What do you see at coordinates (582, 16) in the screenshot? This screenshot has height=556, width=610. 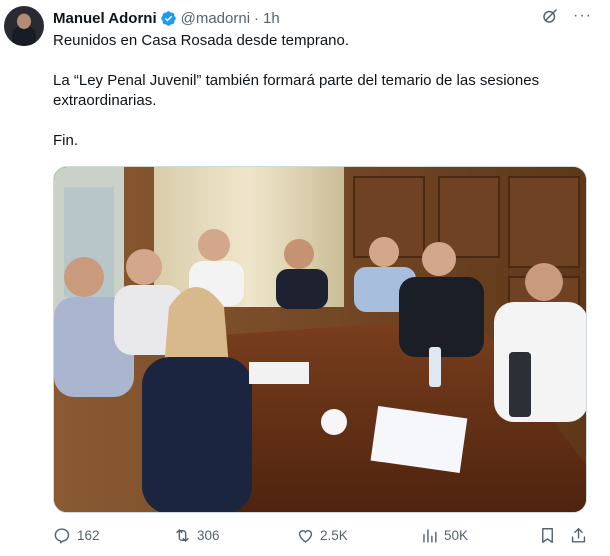 I see `more-options-icon: ···` at bounding box center [582, 16].